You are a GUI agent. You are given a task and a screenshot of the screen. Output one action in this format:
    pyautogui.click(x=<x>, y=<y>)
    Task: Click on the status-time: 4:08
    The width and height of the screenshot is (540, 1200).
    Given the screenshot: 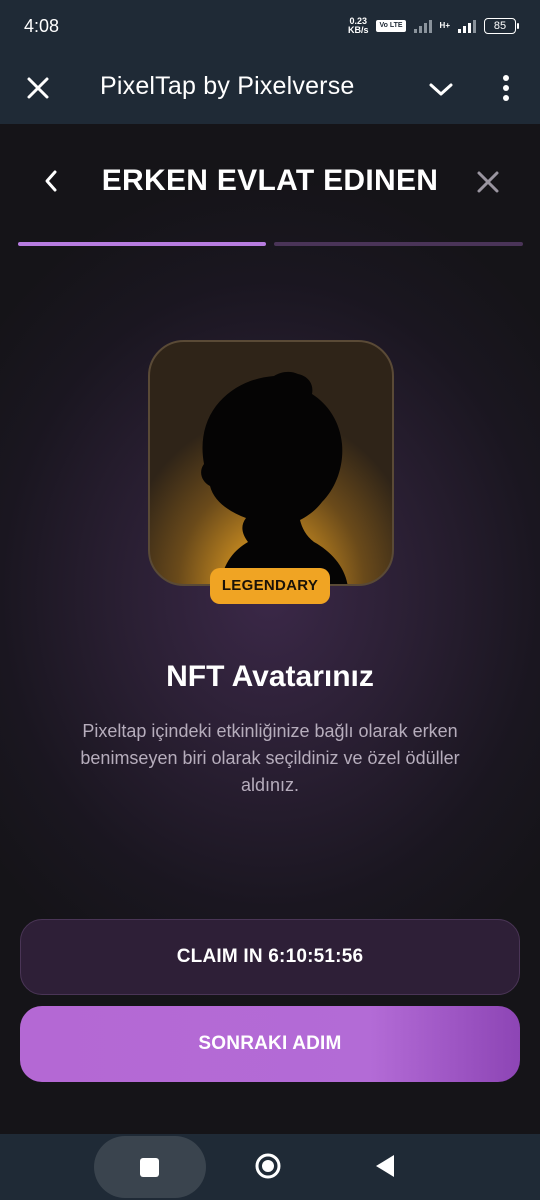 What is the action you would take?
    pyautogui.click(x=42, y=25)
    